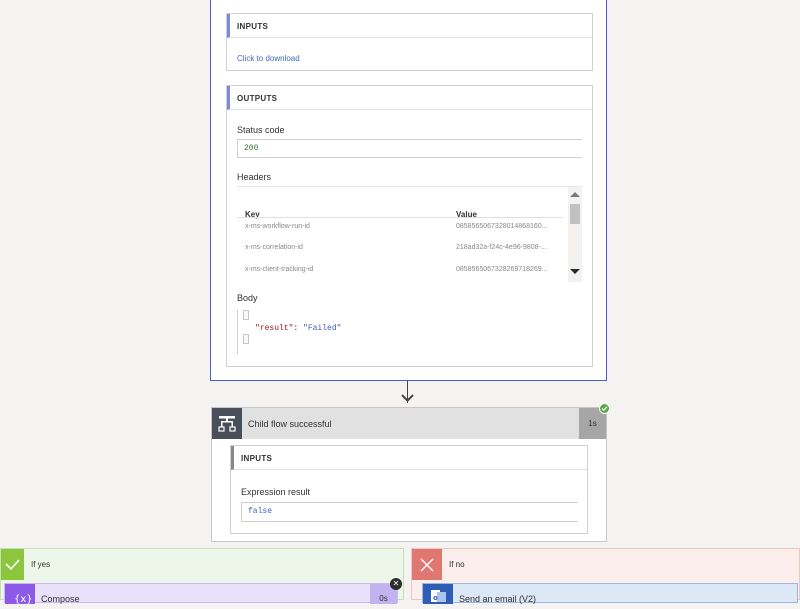  I want to click on branch-if-no: If no o Send an email (V2), so click(605, 576).